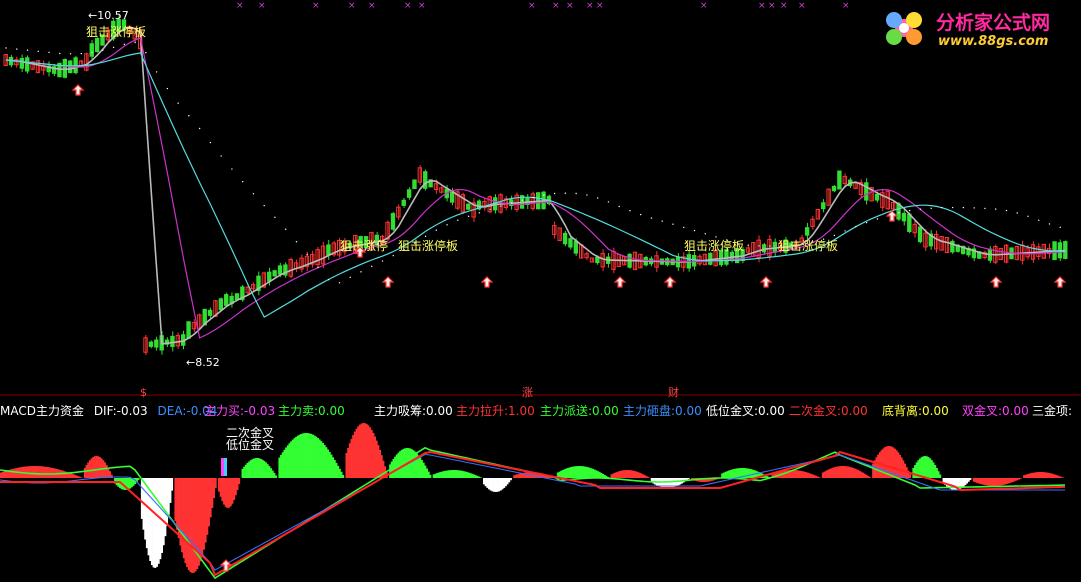 This screenshot has width=1081, height=582. Describe the element at coordinates (808, 245) in the screenshot. I see `signal-label-4: 狙击涨停板` at that location.